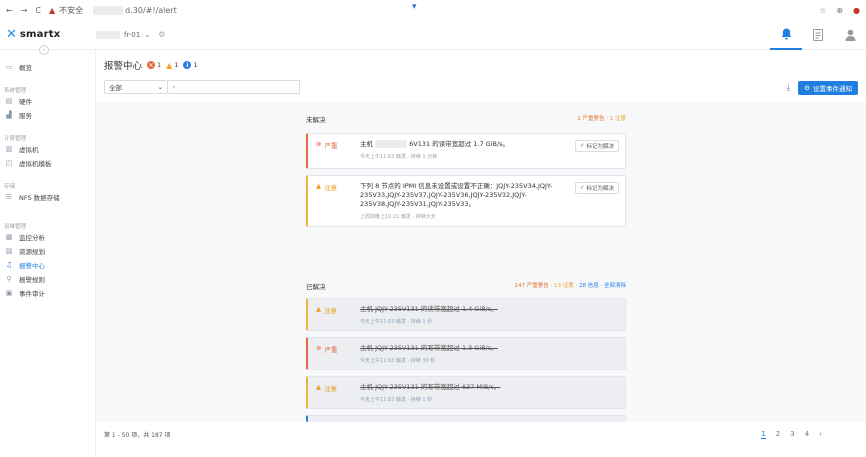  I want to click on check-icon: ✓, so click(582, 188).